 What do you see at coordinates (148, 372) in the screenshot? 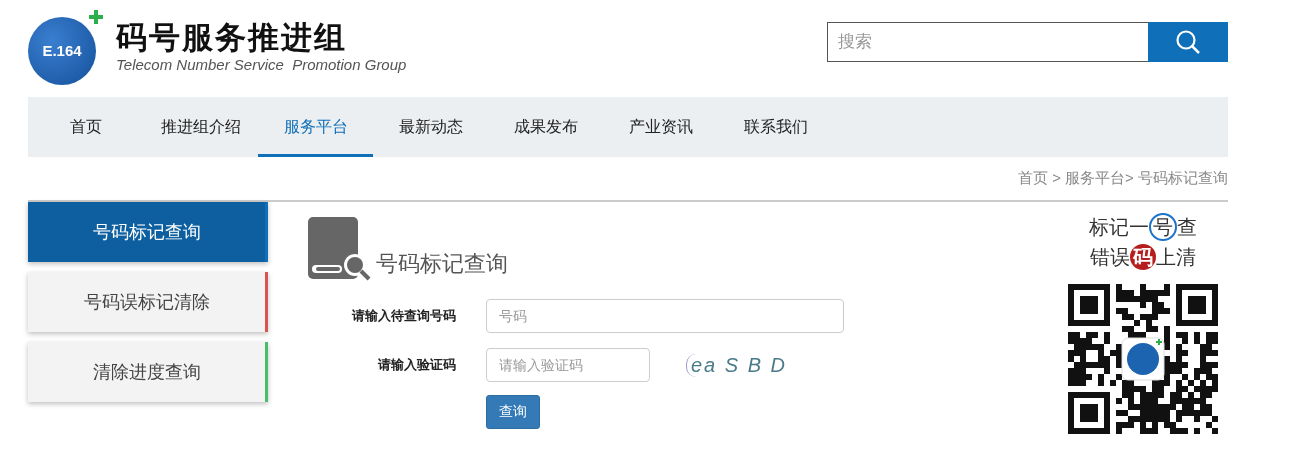
I see `sidebar-item: 清除进度查询` at bounding box center [148, 372].